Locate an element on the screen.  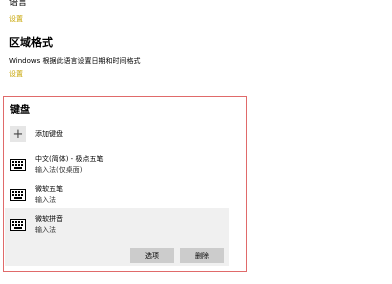
regional-format-description: Windows 根据此语言设置日期和时间格式 is located at coordinates (75, 61).